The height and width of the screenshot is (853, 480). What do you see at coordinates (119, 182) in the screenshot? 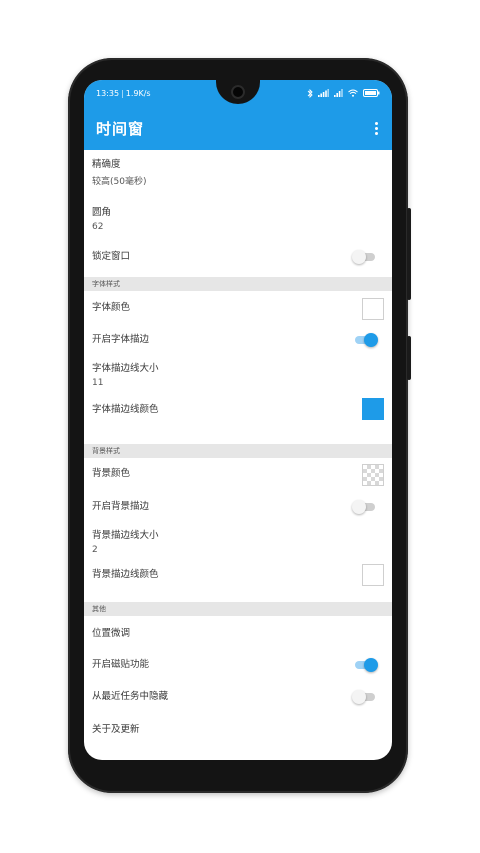
I see `setting-value: 较高(50毫秒)` at bounding box center [119, 182].